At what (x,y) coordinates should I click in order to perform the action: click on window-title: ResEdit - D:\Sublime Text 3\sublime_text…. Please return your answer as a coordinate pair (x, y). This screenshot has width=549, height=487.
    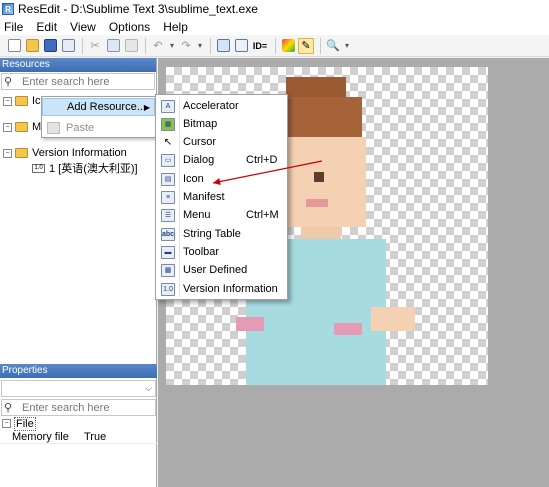
    Looking at the image, I should click on (138, 9).